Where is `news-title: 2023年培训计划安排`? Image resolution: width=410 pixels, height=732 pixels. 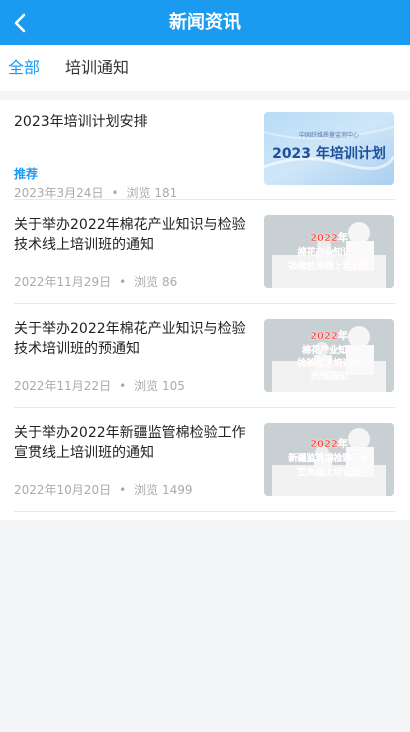
news-title: 2023年培训计划安排 is located at coordinates (81, 122).